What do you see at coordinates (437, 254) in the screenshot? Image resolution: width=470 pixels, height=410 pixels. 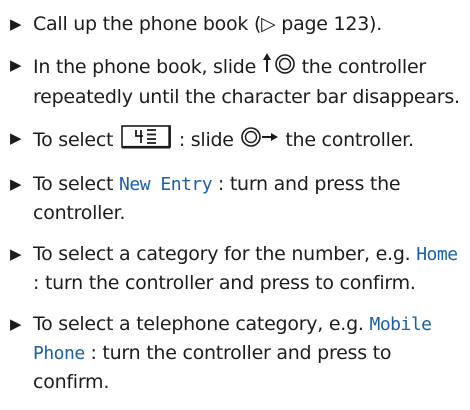 I see `menu-item-home: Home` at bounding box center [437, 254].